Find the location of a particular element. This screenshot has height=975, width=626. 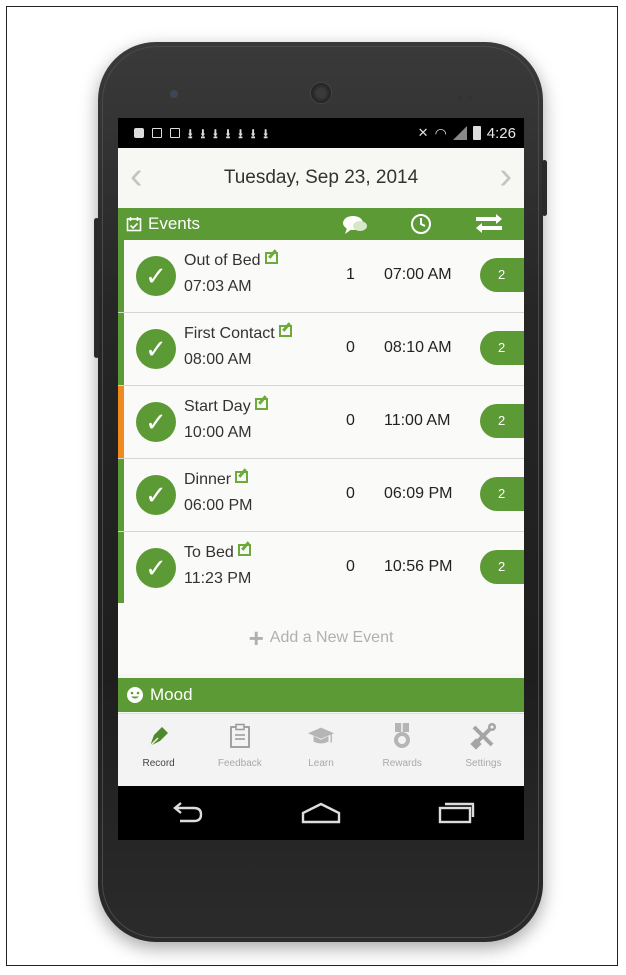

tab-settings: Settings is located at coordinates (483, 750).